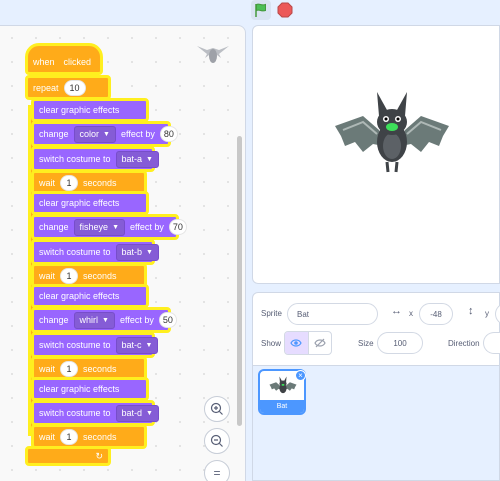 This screenshot has width=500, height=481. What do you see at coordinates (44, 62) in the screenshot?
I see `hat-when-label: when` at bounding box center [44, 62].